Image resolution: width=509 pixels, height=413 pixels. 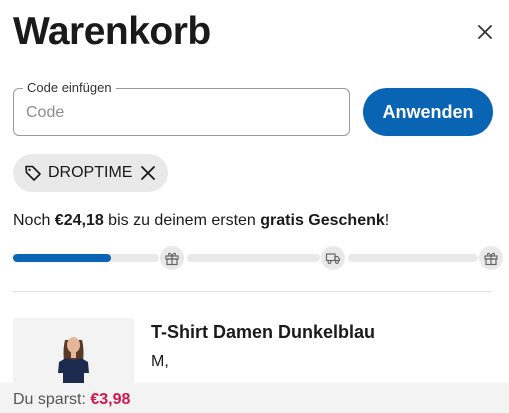 I want to click on savings-amount: €3,98, so click(x=110, y=399).